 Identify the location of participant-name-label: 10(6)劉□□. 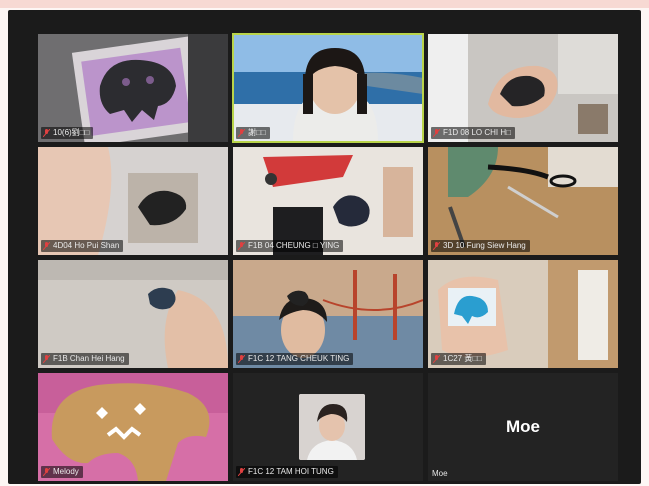
(67, 133).